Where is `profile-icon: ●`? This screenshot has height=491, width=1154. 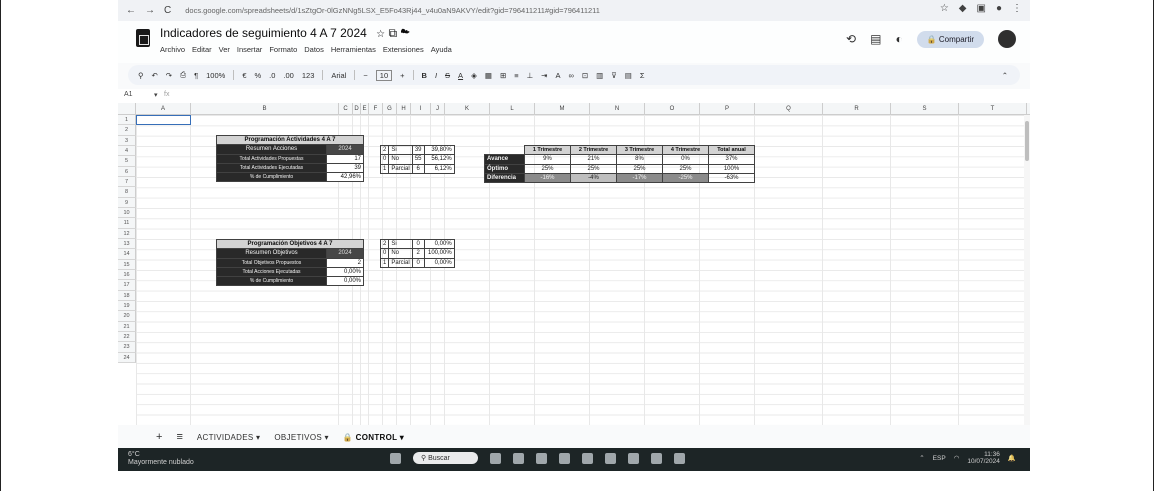
profile-icon: ● is located at coordinates (999, 8).